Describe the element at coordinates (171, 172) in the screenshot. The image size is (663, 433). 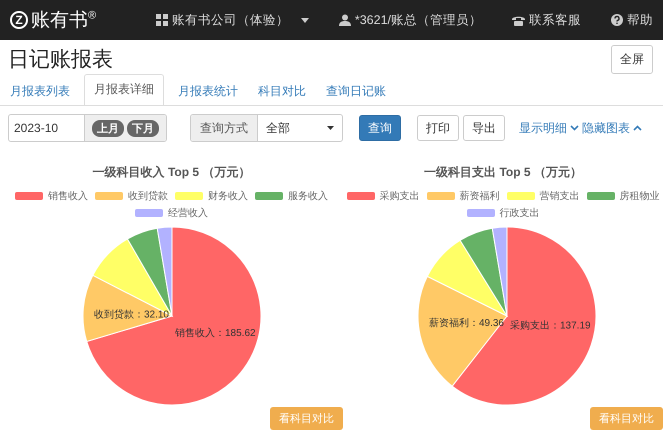
I see `chart-title: 一级科目收入 Top 5 （万元）` at that location.